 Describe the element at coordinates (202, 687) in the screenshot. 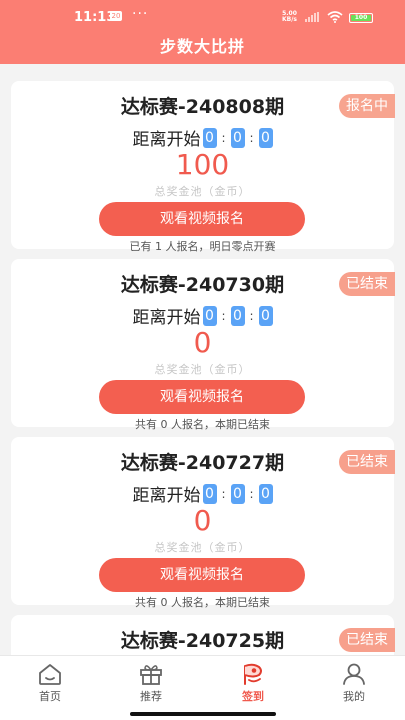

I see `bottom-tab-bar: 首页 推荐 签到 我的` at that location.